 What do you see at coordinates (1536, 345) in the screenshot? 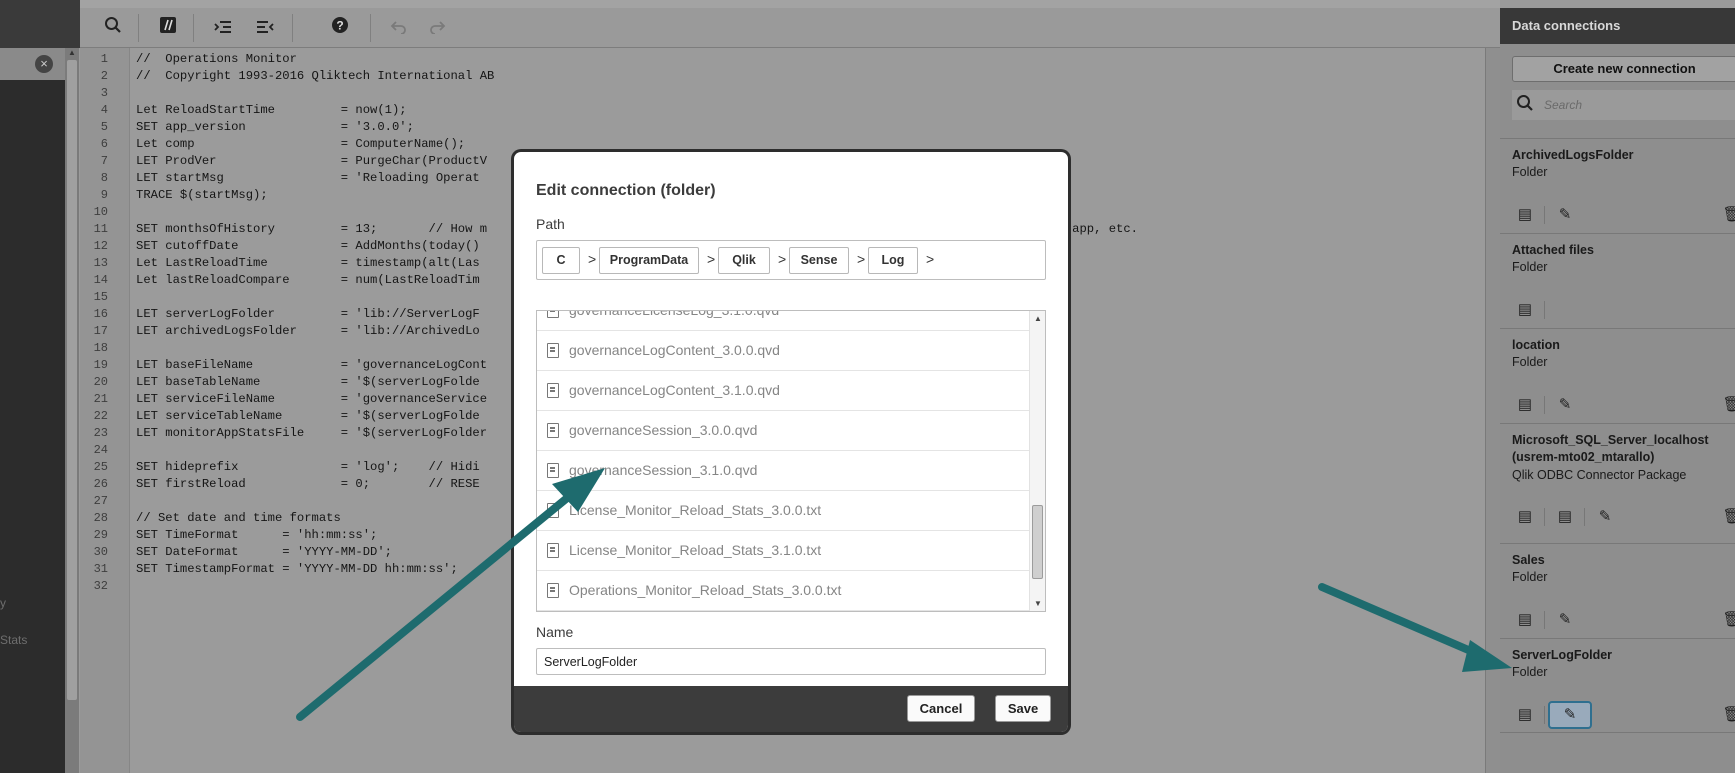
I see `connection-name: location` at bounding box center [1536, 345].